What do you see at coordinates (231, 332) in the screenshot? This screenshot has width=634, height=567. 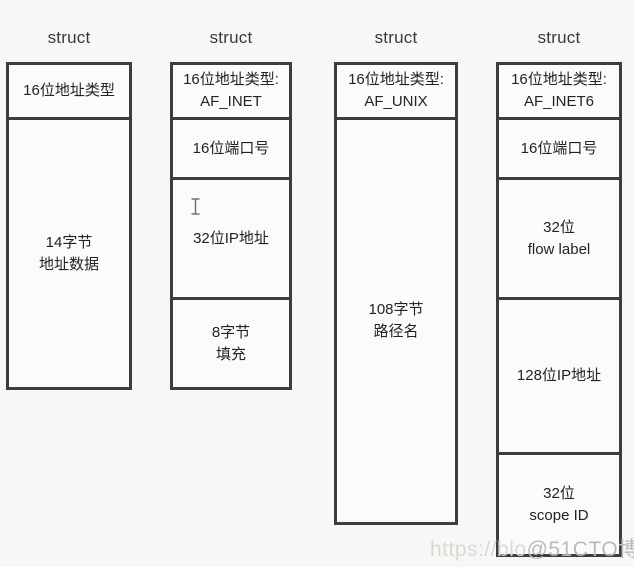 I see `cell-line1: 8字节` at bounding box center [231, 332].